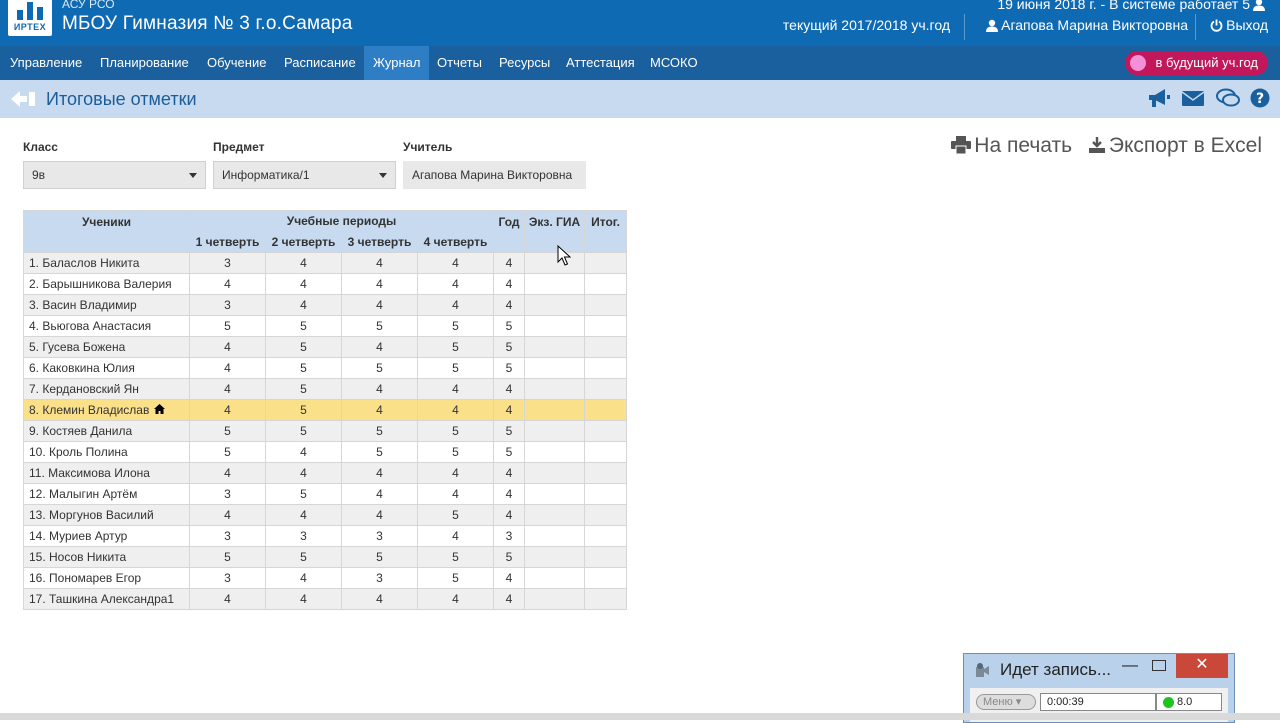 The image size is (1280, 723). I want to click on maximize-button, so click(1159, 665).